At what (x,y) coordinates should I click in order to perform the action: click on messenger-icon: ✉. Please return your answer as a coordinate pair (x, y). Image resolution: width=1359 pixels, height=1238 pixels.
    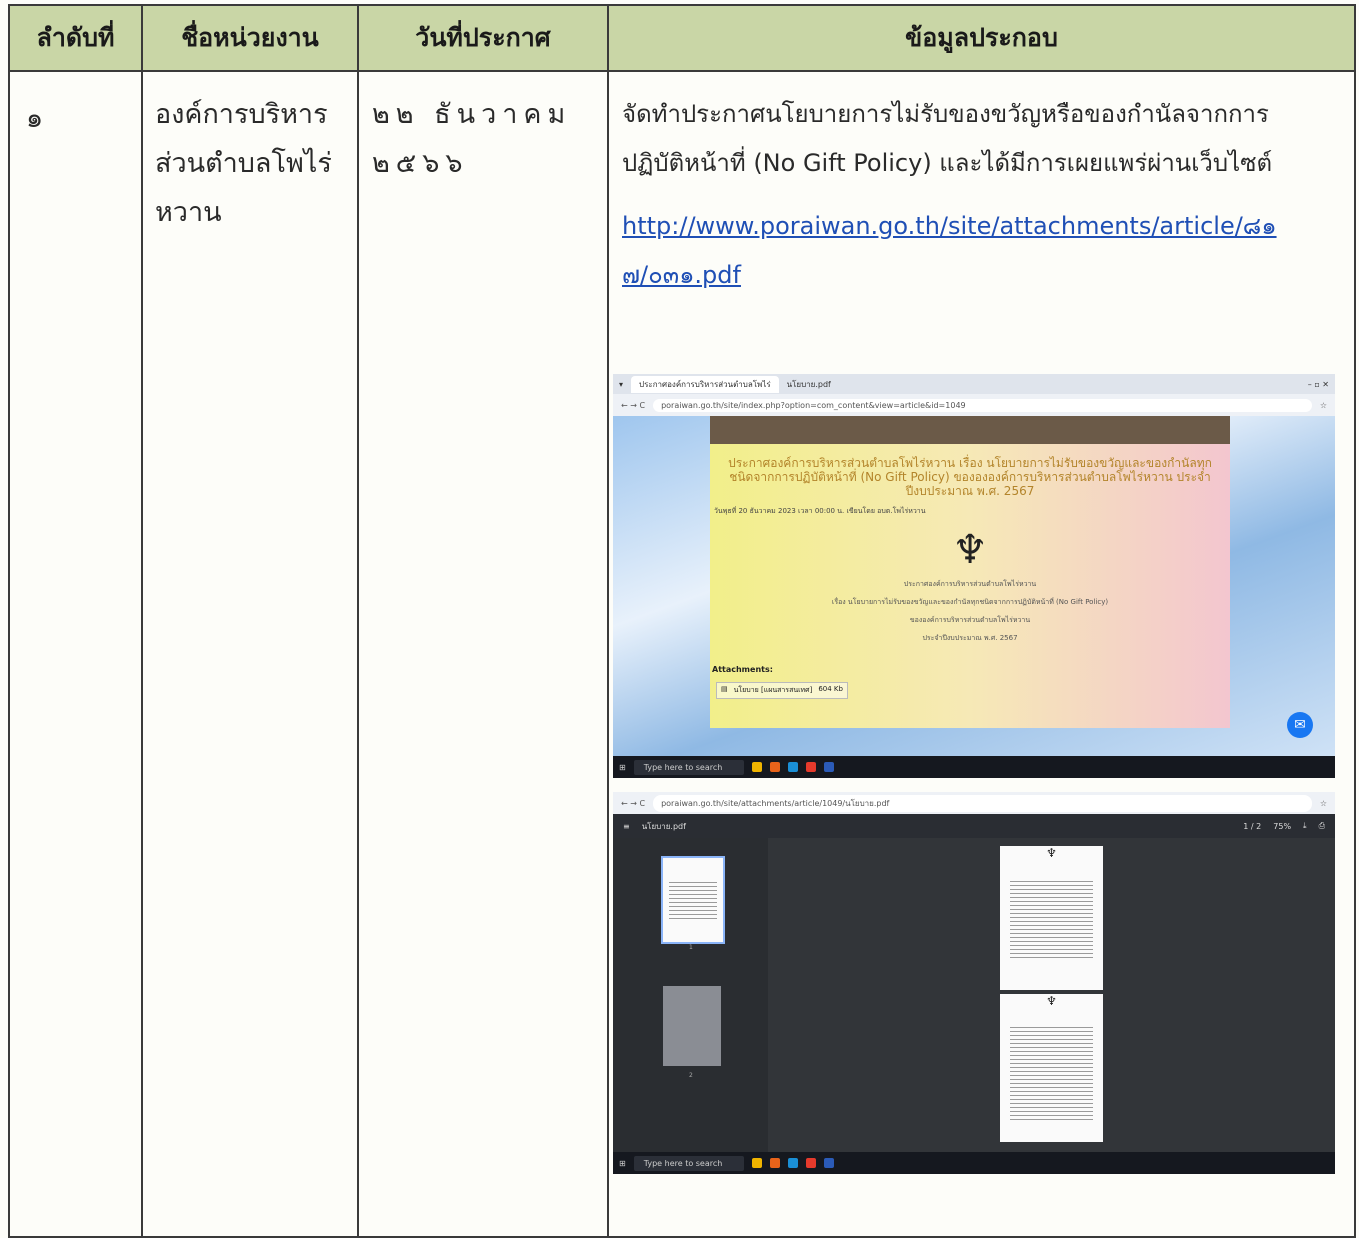
    Looking at the image, I should click on (1300, 725).